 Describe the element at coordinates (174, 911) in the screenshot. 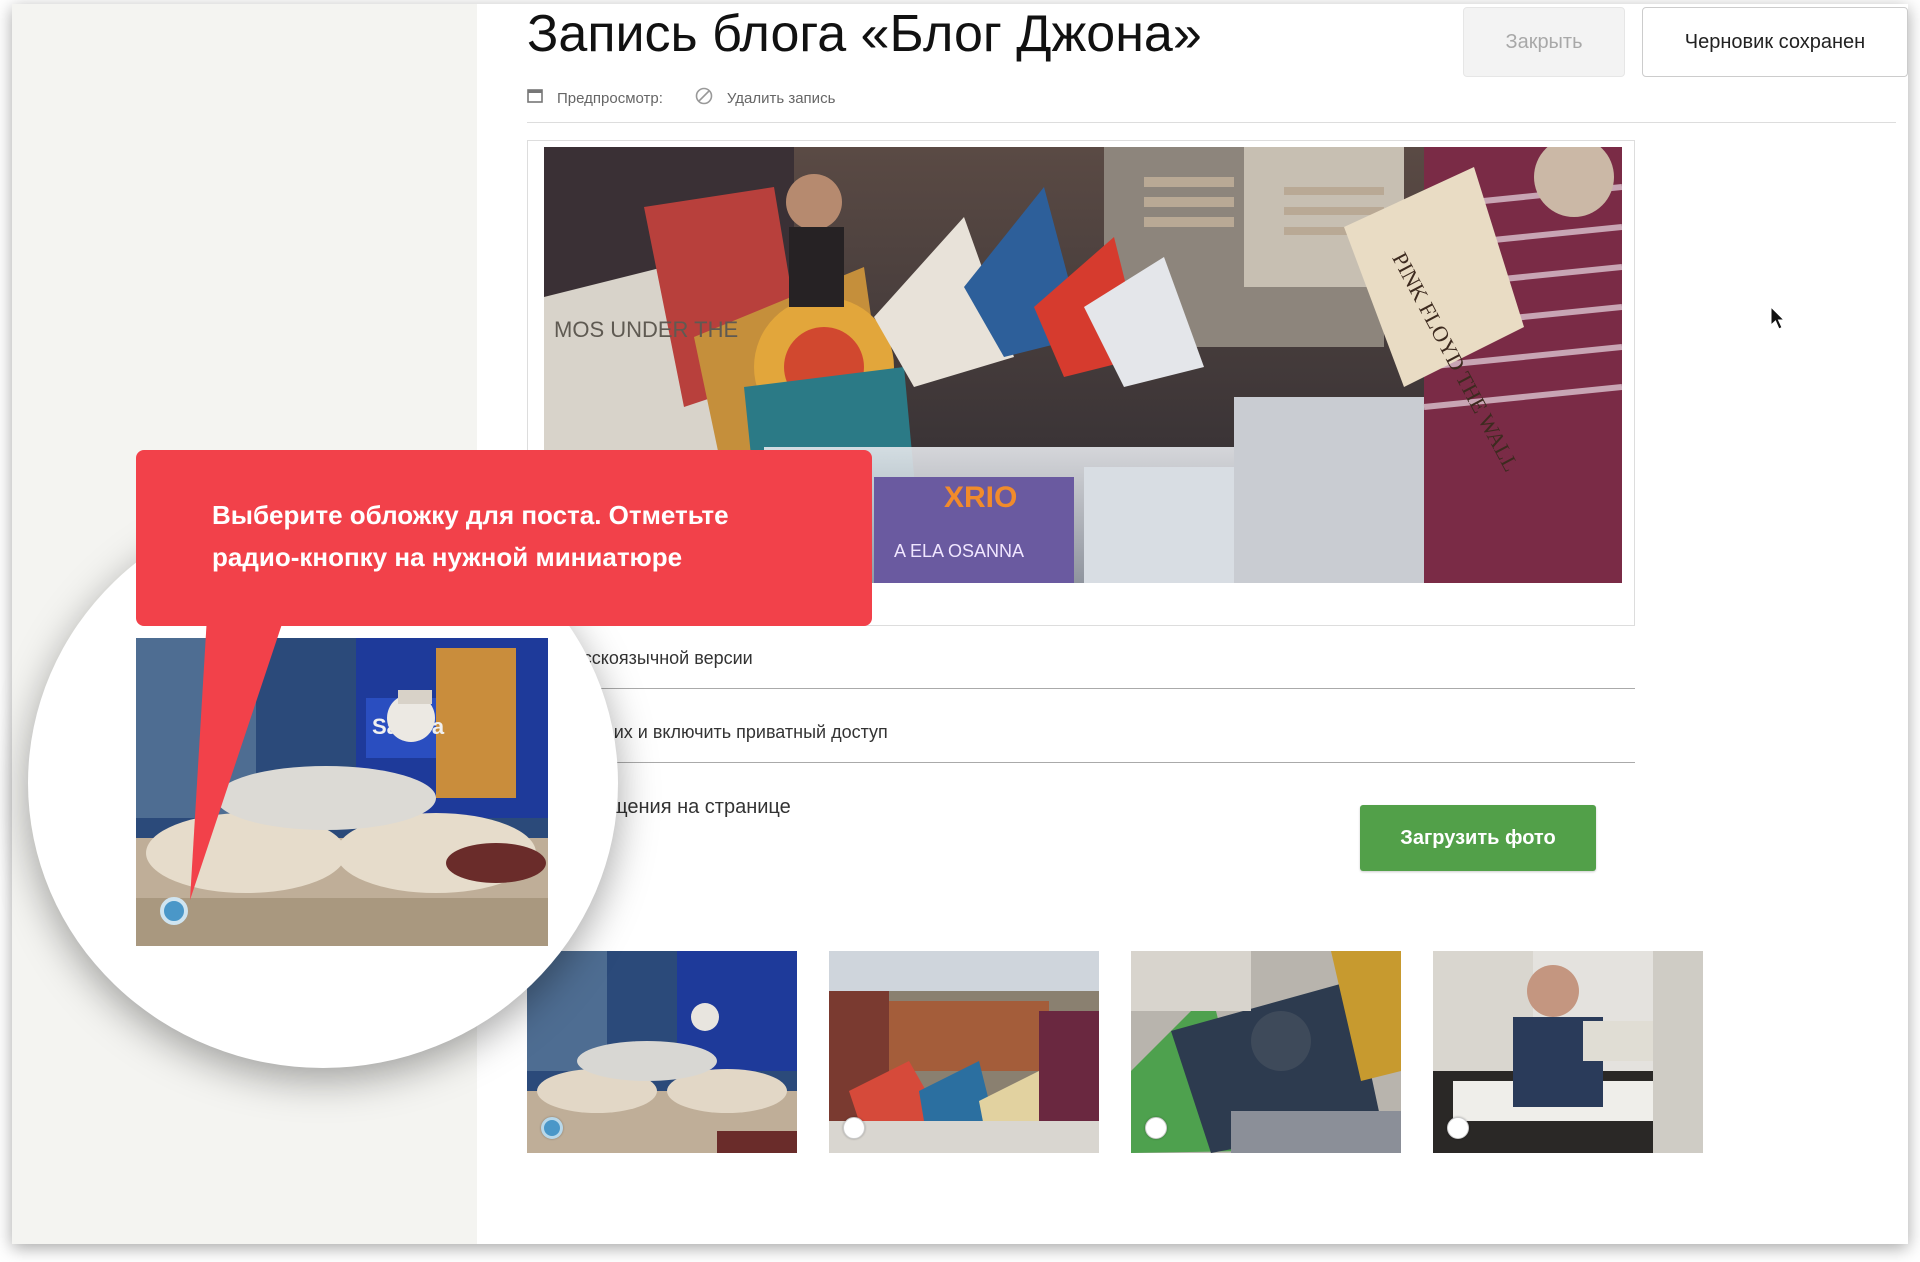

I see `zoomed-radio-selected` at that location.